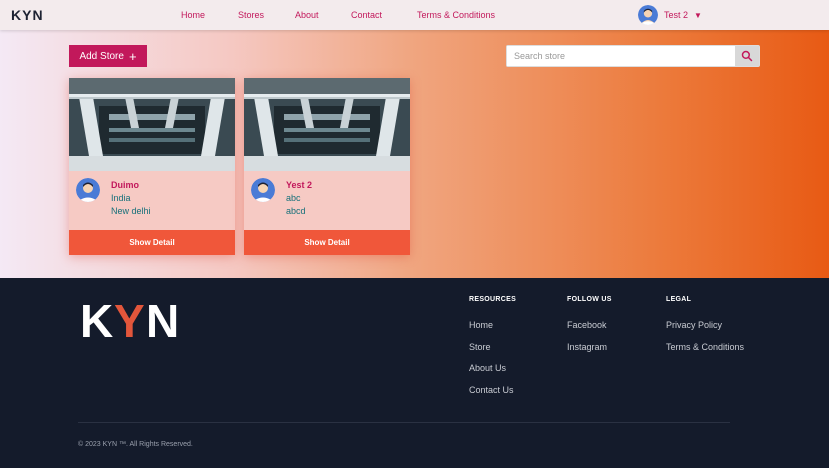  Describe the element at coordinates (621, 56) in the screenshot. I see `search-input` at that location.